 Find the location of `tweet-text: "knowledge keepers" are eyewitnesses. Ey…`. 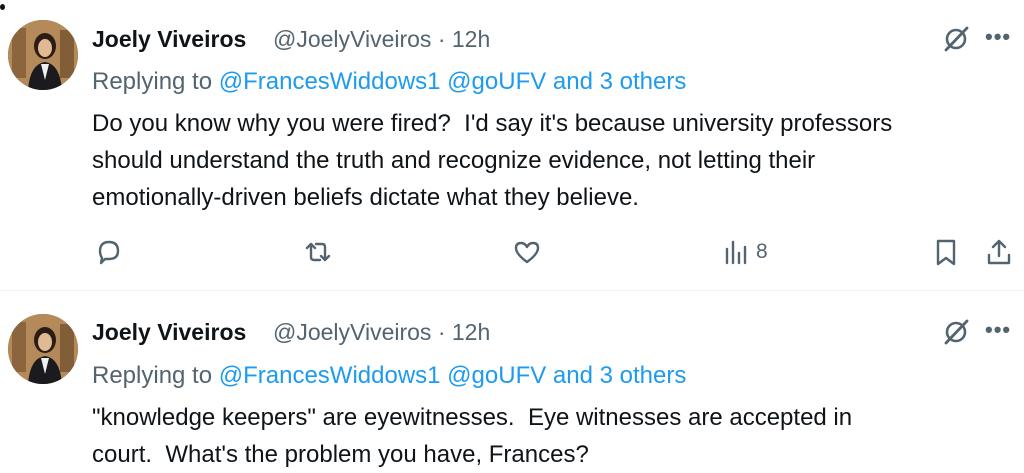

tweet-text: "knowledge keepers" are eyewitnesses. Ey… is located at coordinates (472, 436).